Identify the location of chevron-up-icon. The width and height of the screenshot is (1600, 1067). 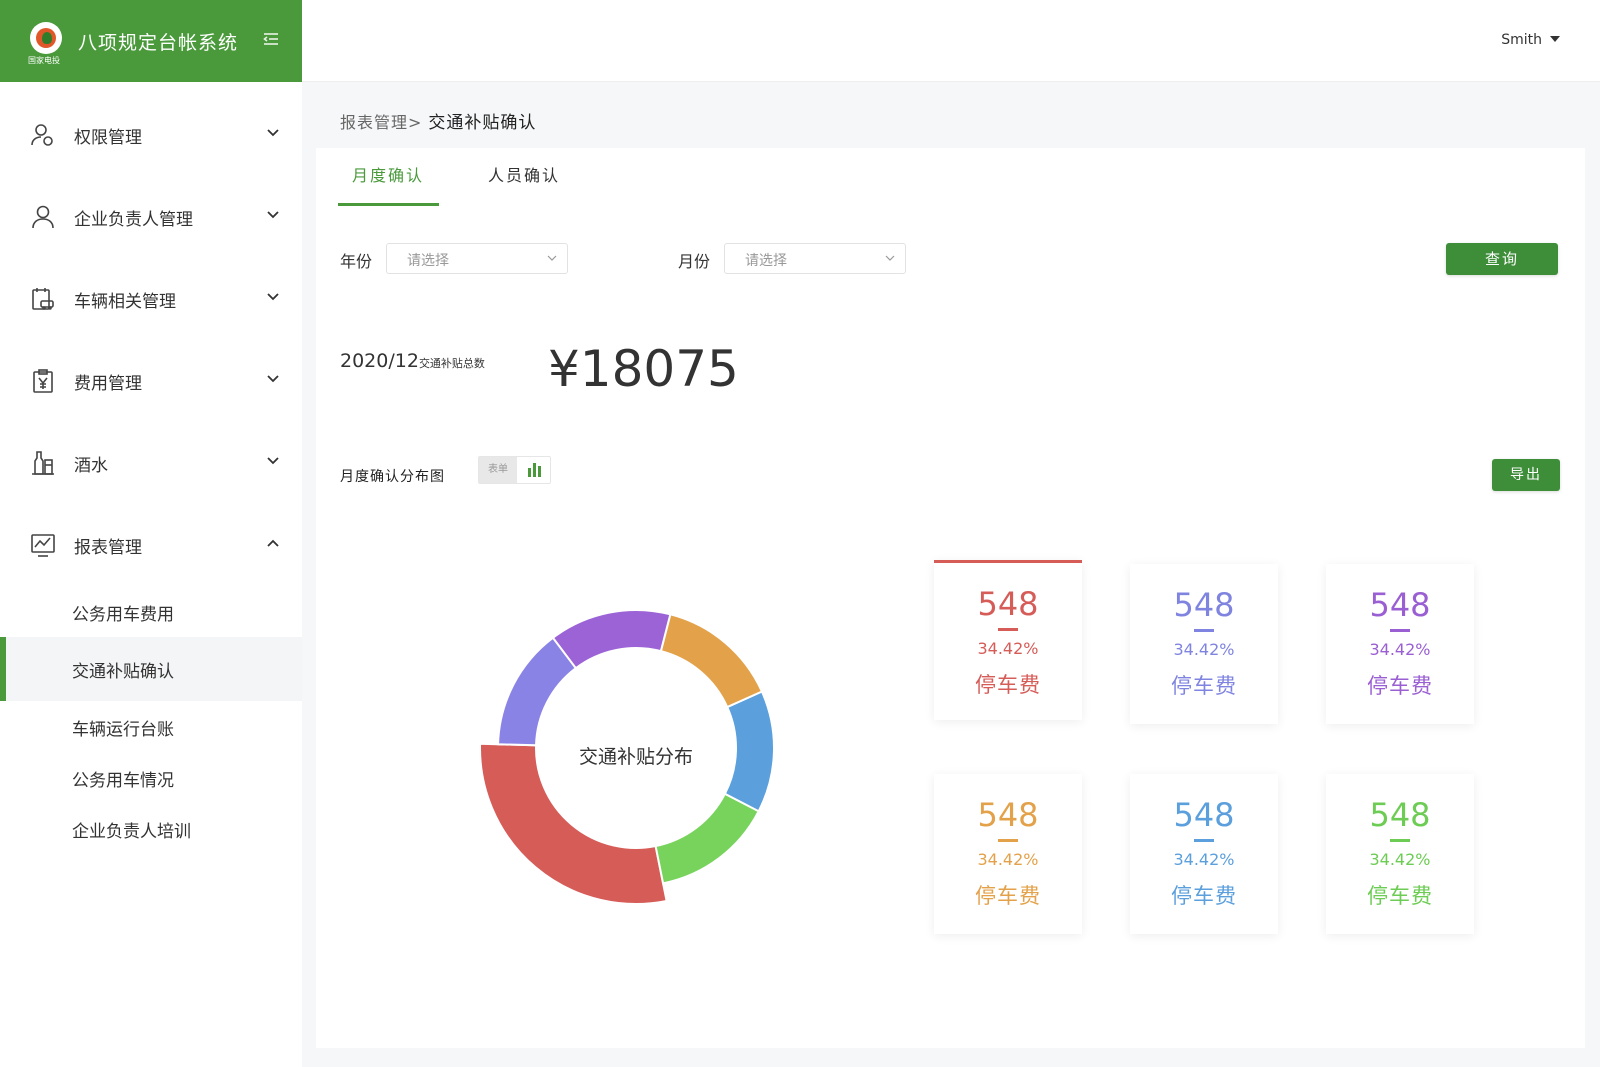
(273, 543).